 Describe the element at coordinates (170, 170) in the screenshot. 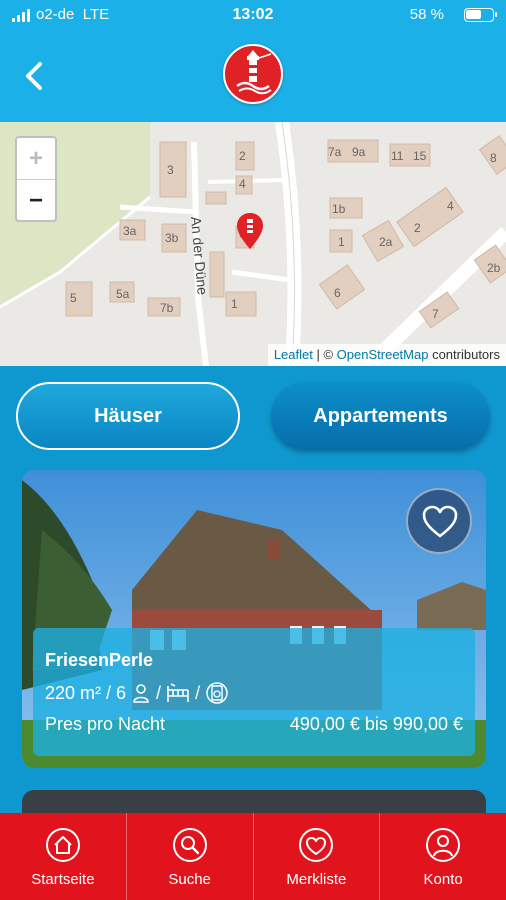

I see `house-number-label: 3` at that location.